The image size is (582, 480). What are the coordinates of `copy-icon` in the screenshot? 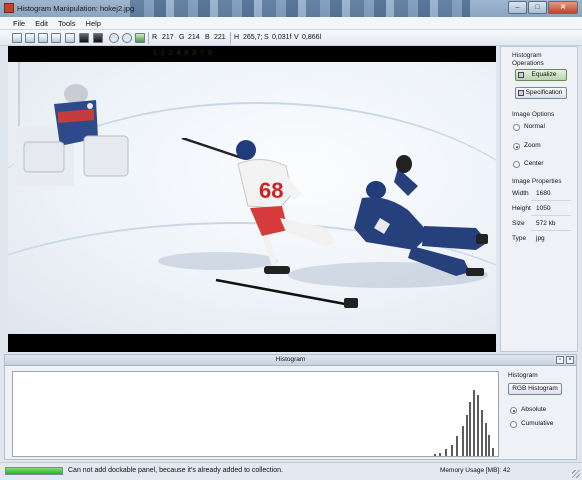 It's located at (70, 38).